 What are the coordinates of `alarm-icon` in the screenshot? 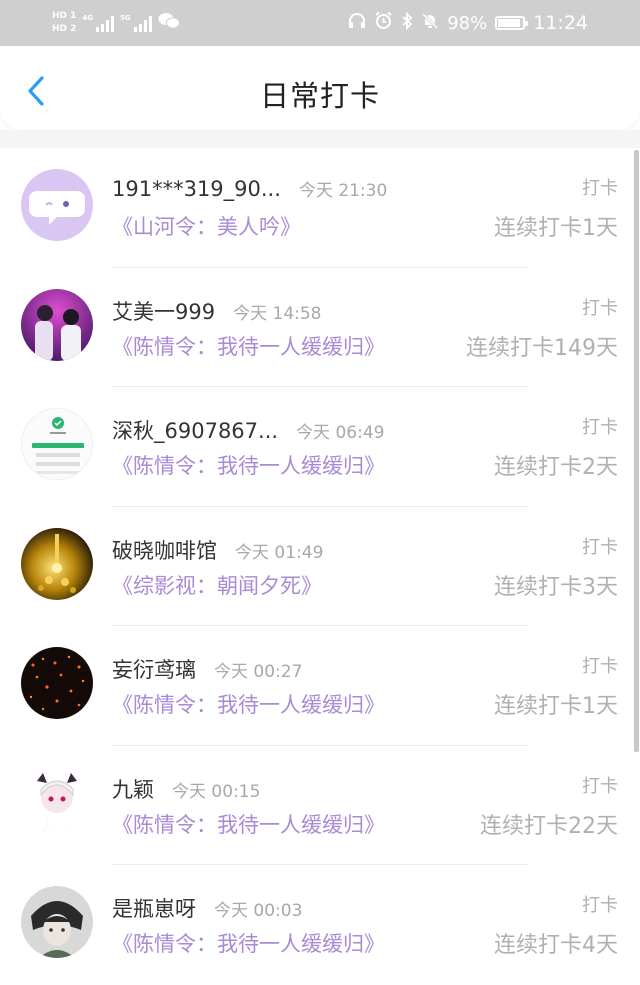 It's located at (383, 23).